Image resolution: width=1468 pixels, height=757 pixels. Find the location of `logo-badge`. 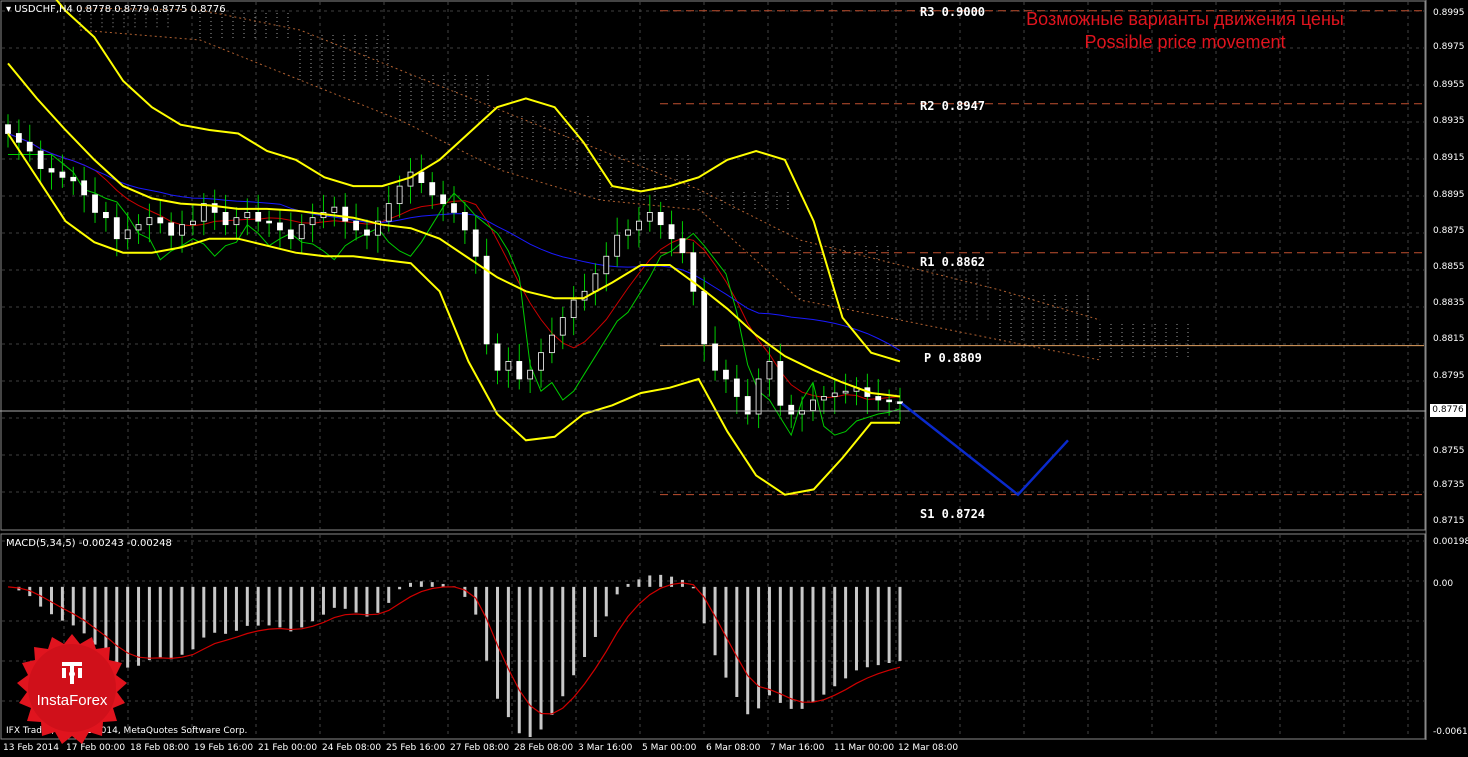

logo-badge is located at coordinates (72, 689).